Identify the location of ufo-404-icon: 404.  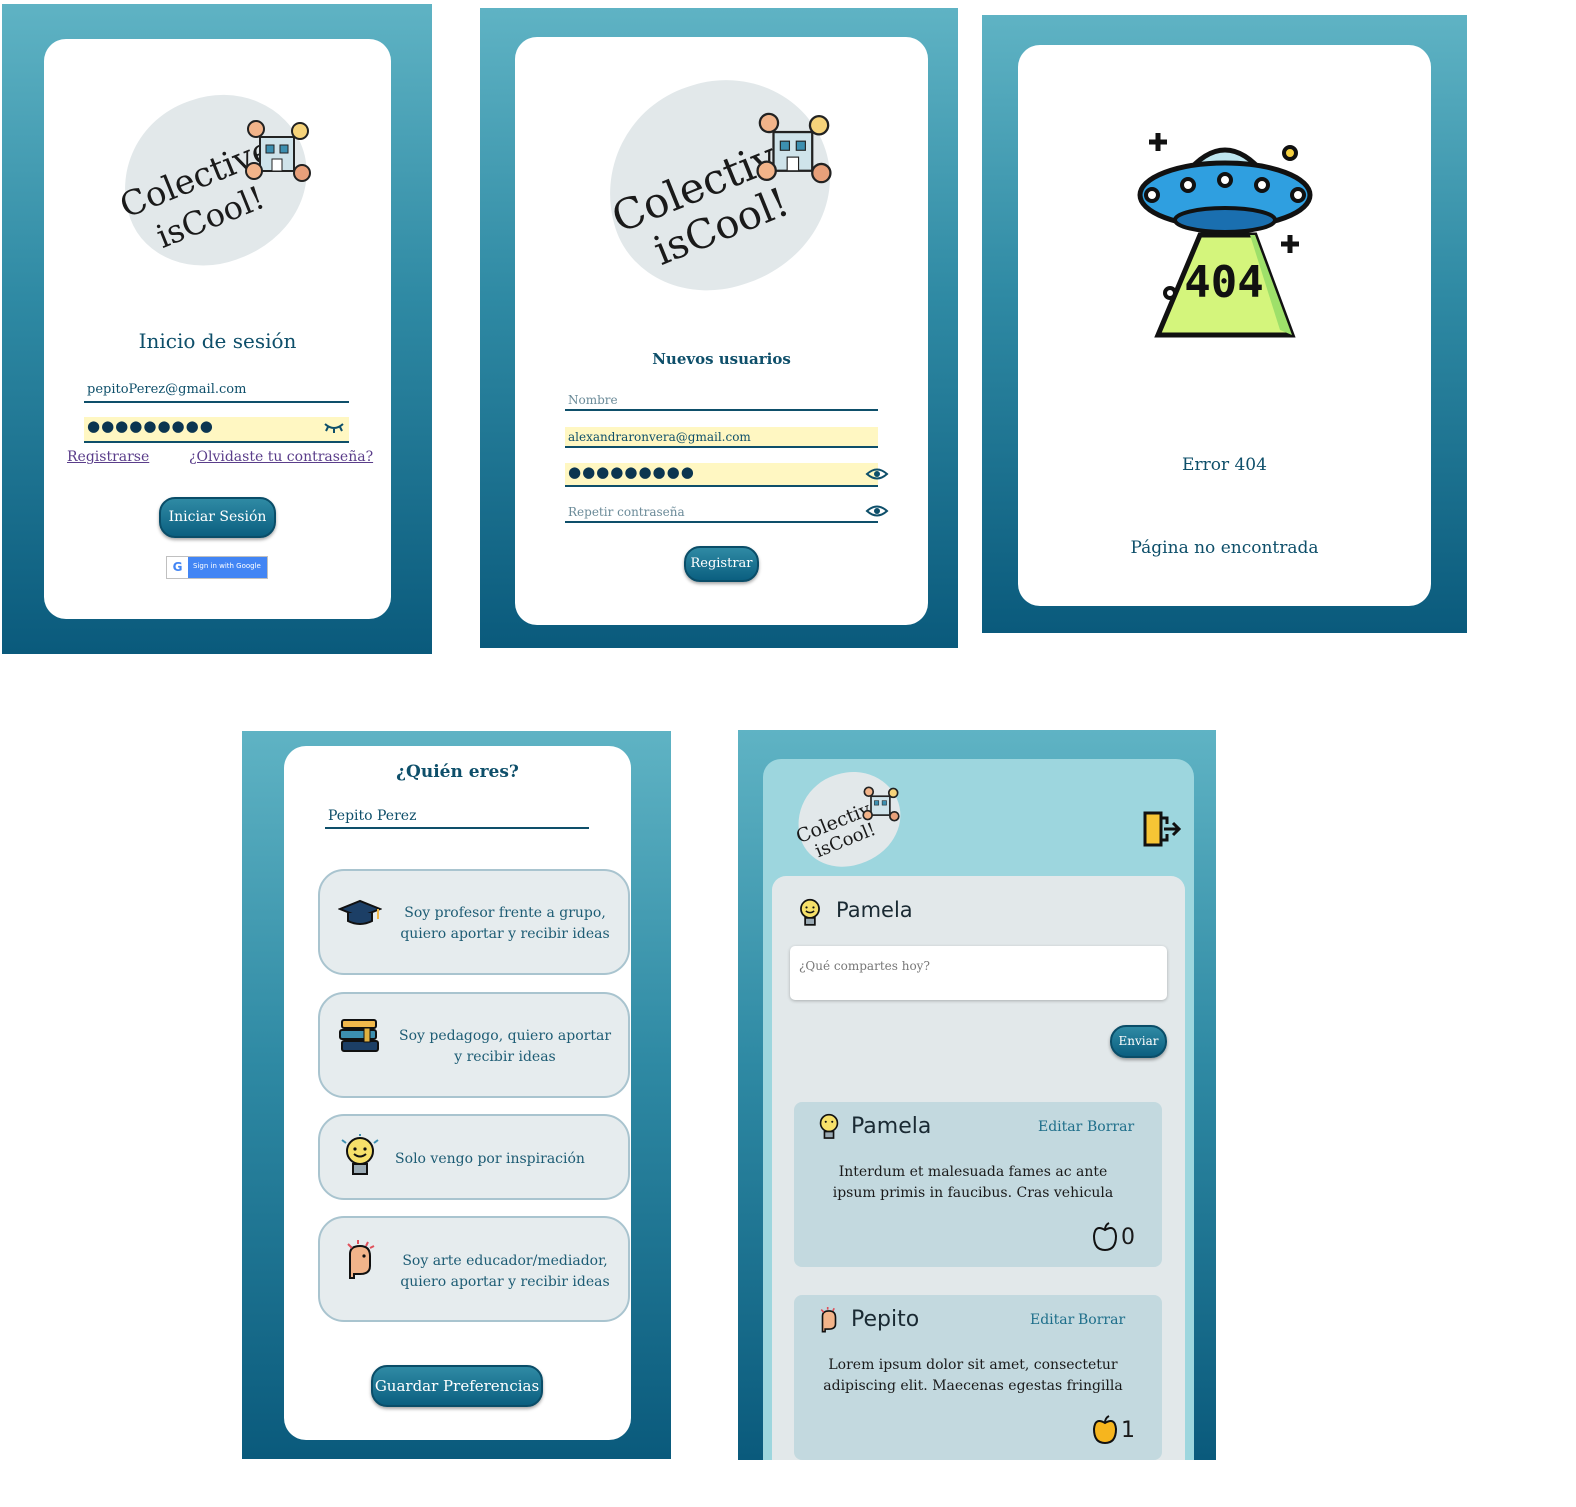
(1225, 235).